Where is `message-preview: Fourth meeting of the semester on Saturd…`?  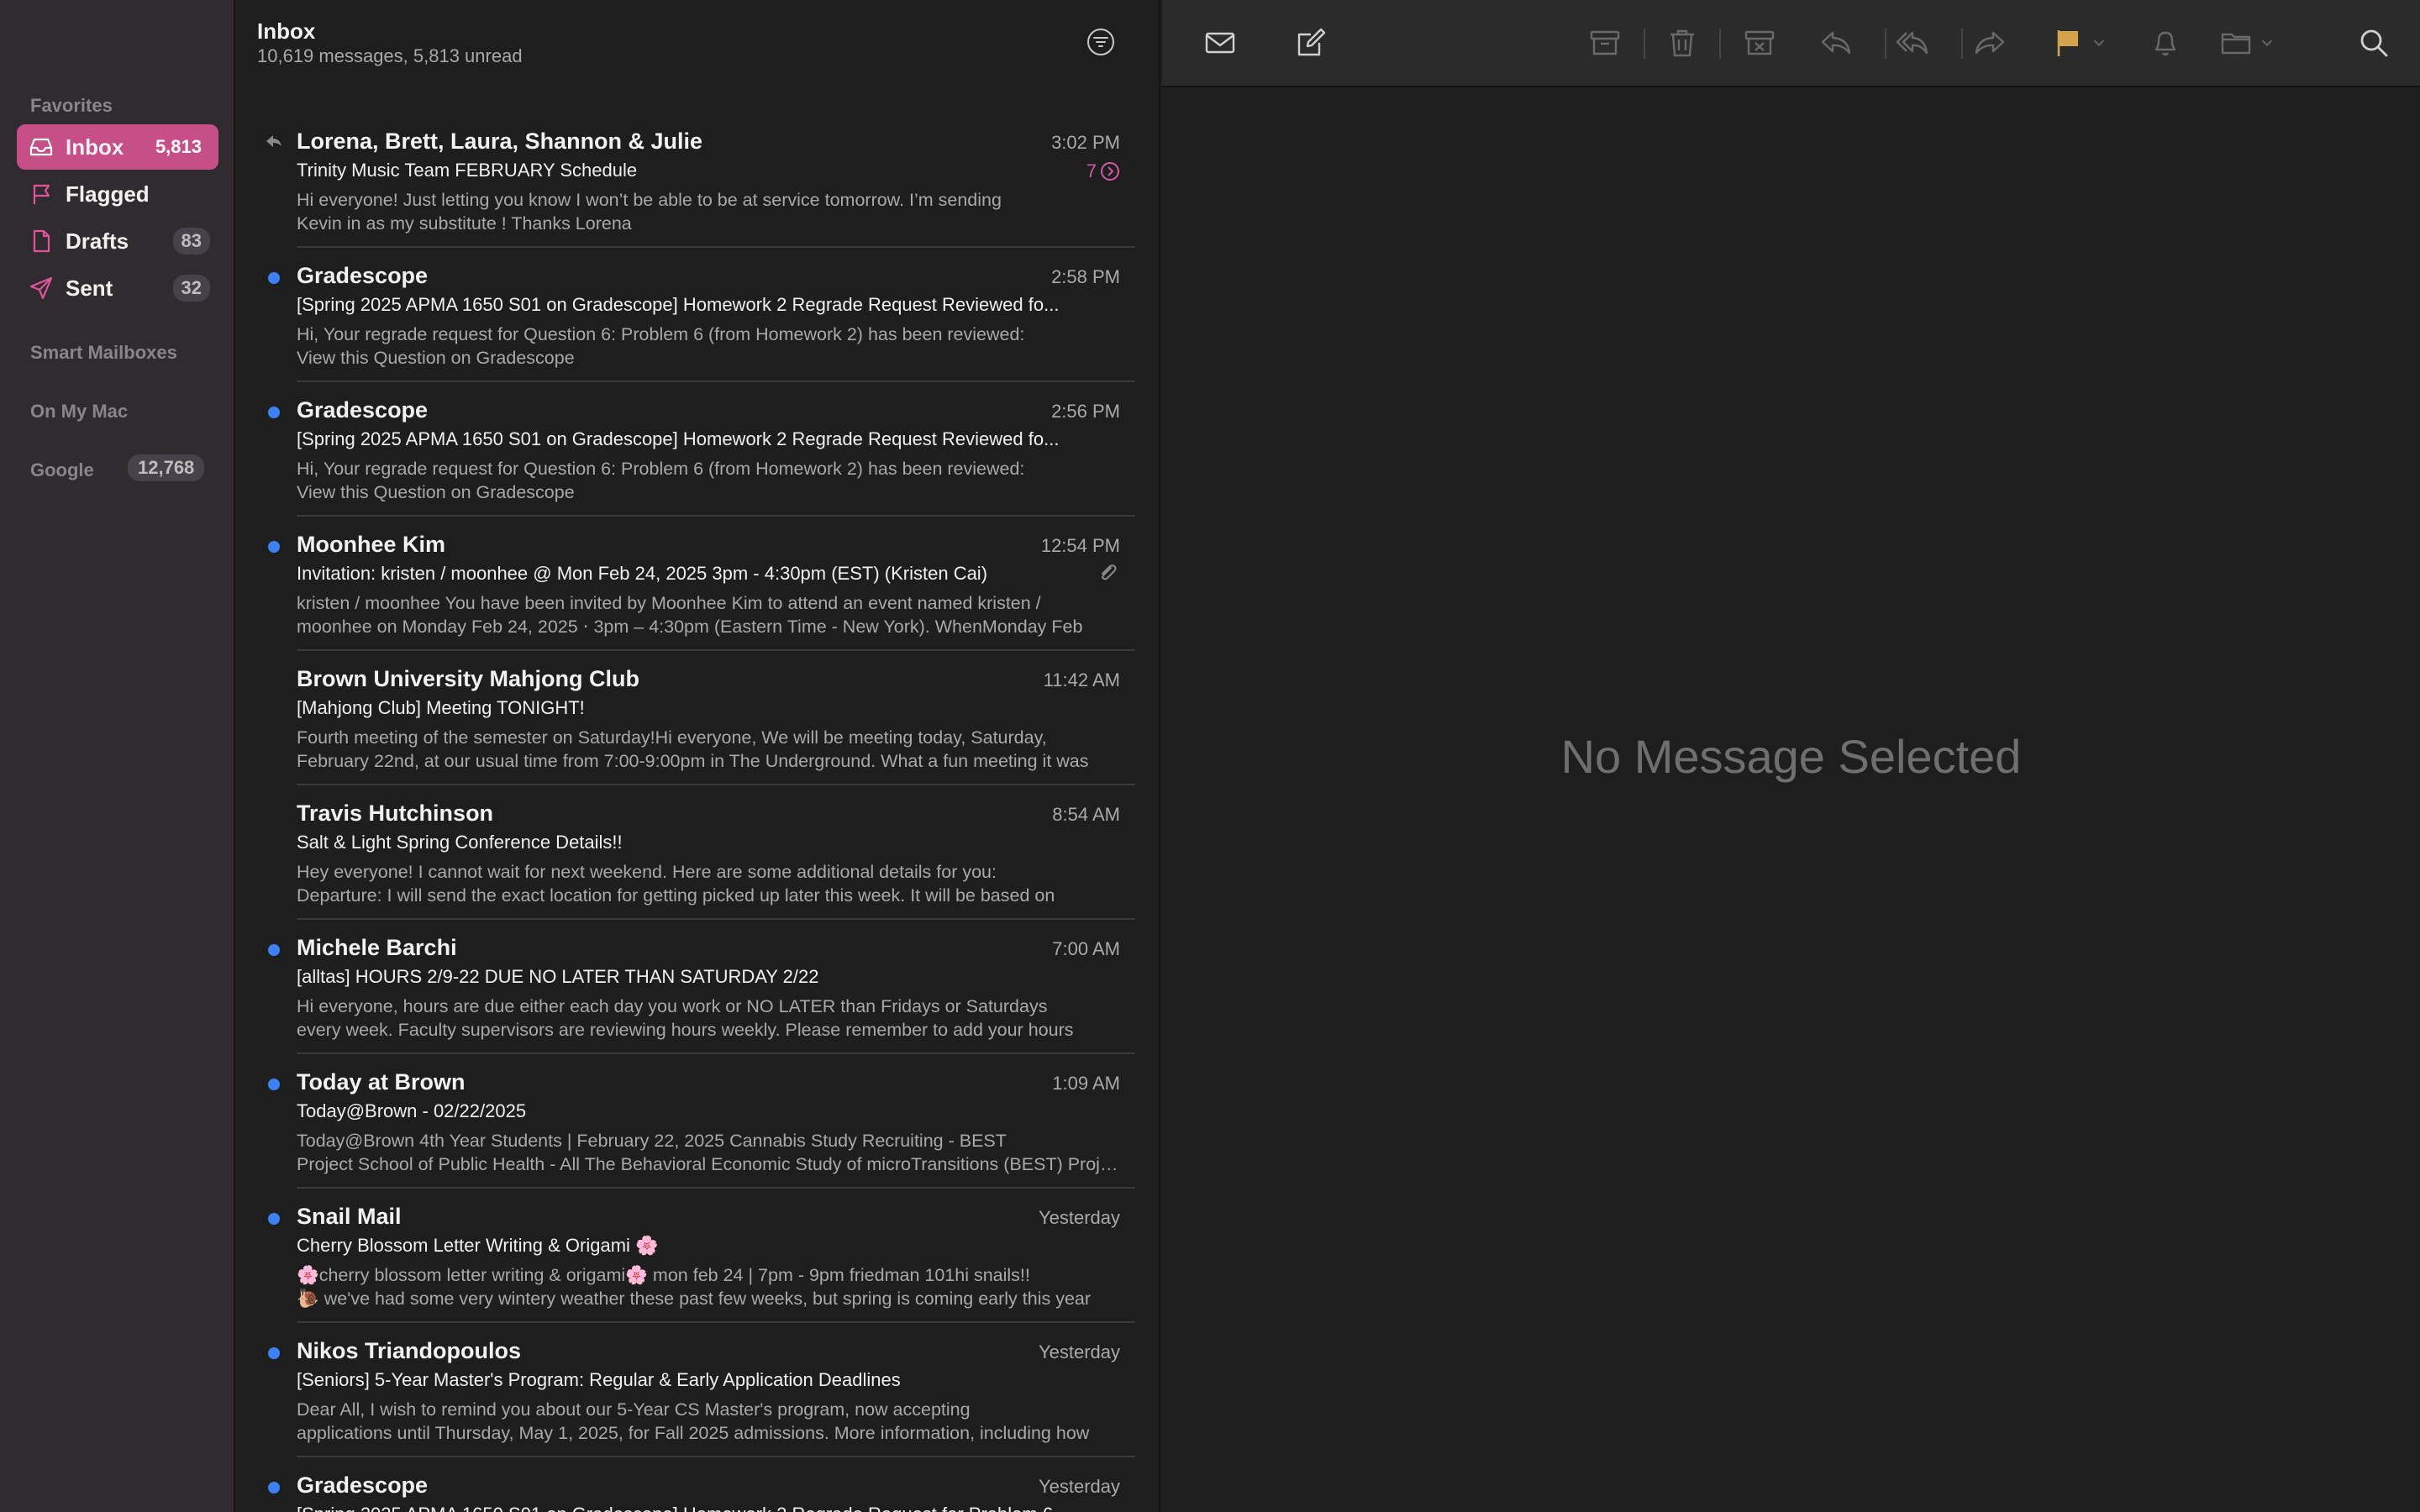 message-preview: Fourth meeting of the semester on Saturd… is located at coordinates (693, 749).